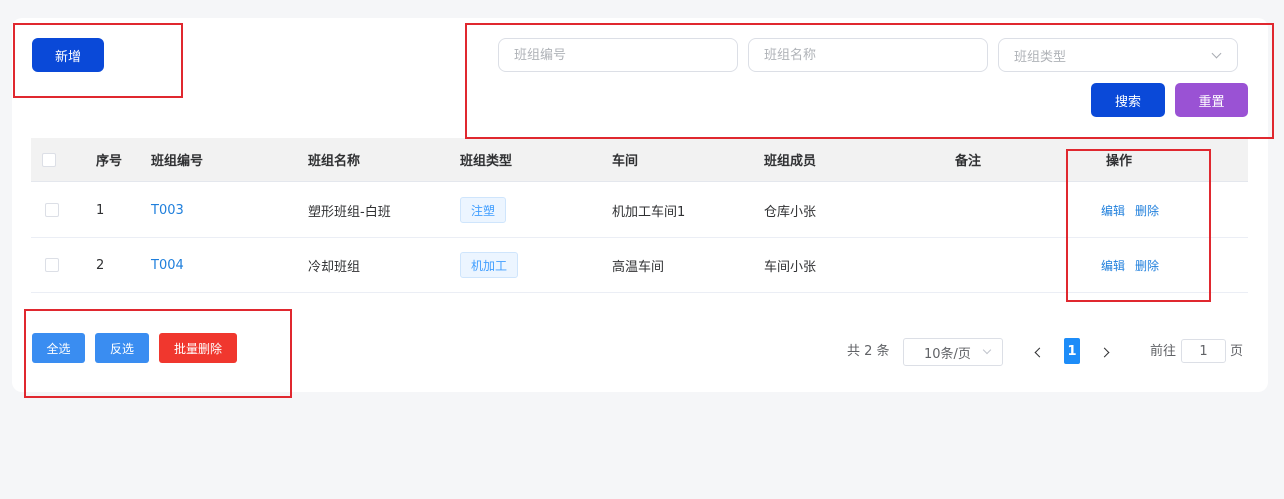 The height and width of the screenshot is (499, 1284). What do you see at coordinates (649, 212) in the screenshot?
I see `row-workshop: 机加工车间1` at bounding box center [649, 212].